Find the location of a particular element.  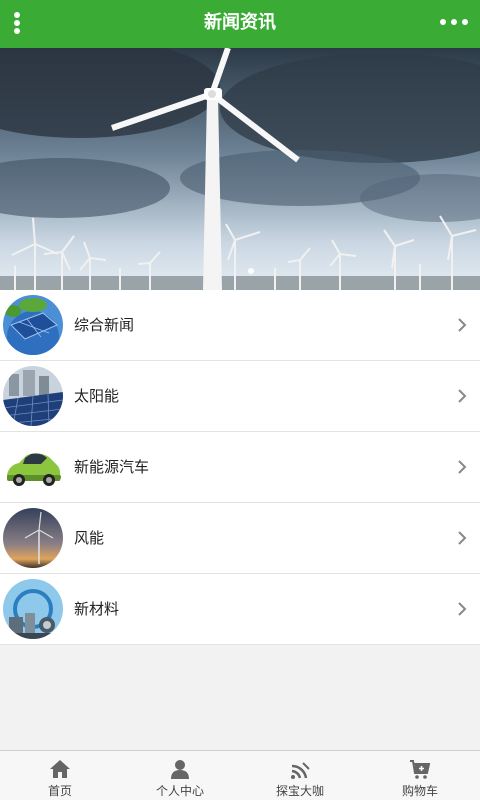

new-material-thumbnail is located at coordinates (33, 609).